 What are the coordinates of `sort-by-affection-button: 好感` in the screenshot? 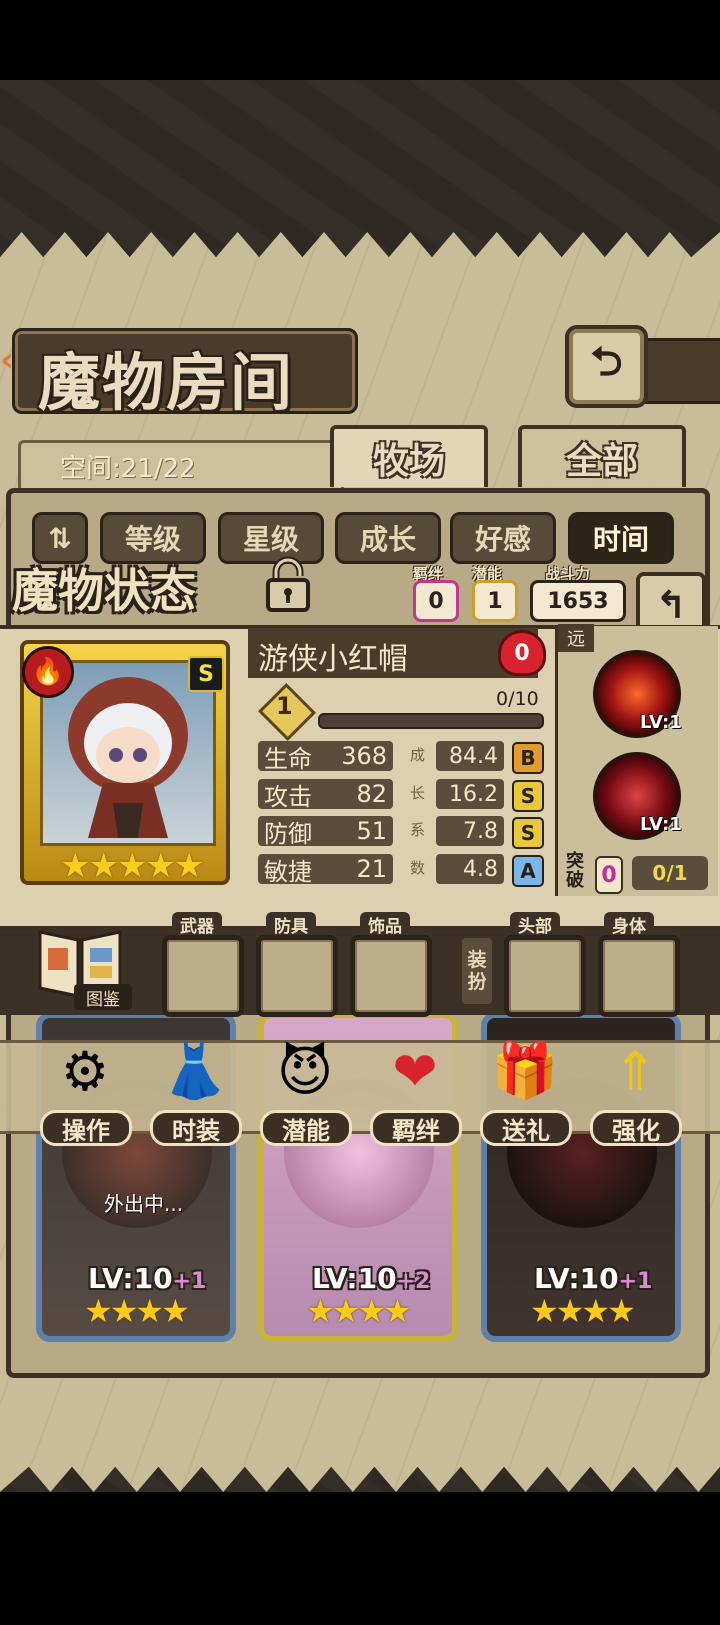 It's located at (503, 538).